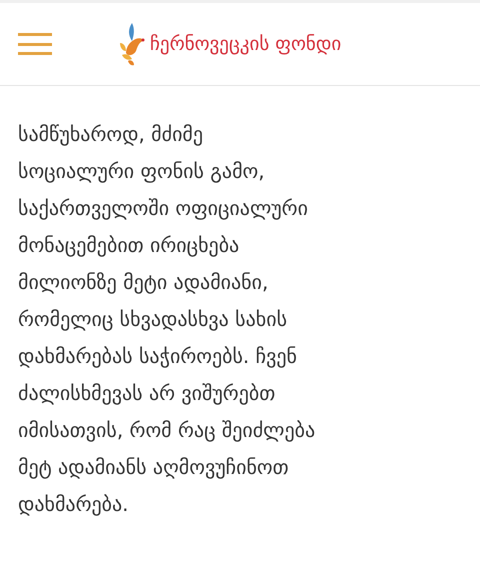 The height and width of the screenshot is (566, 480). What do you see at coordinates (246, 44) in the screenshot?
I see `logo-text: ჩერნოვეცკის ფონდი` at bounding box center [246, 44].